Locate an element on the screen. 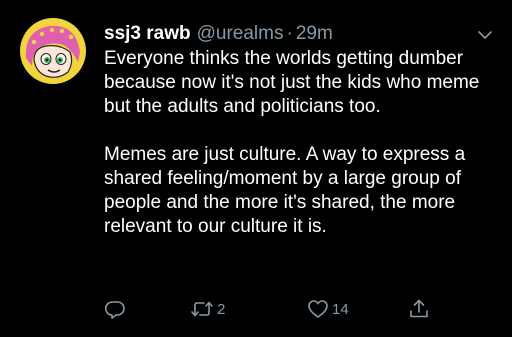 The height and width of the screenshot is (337, 512). retweet-button: 2 is located at coordinates (207, 309).